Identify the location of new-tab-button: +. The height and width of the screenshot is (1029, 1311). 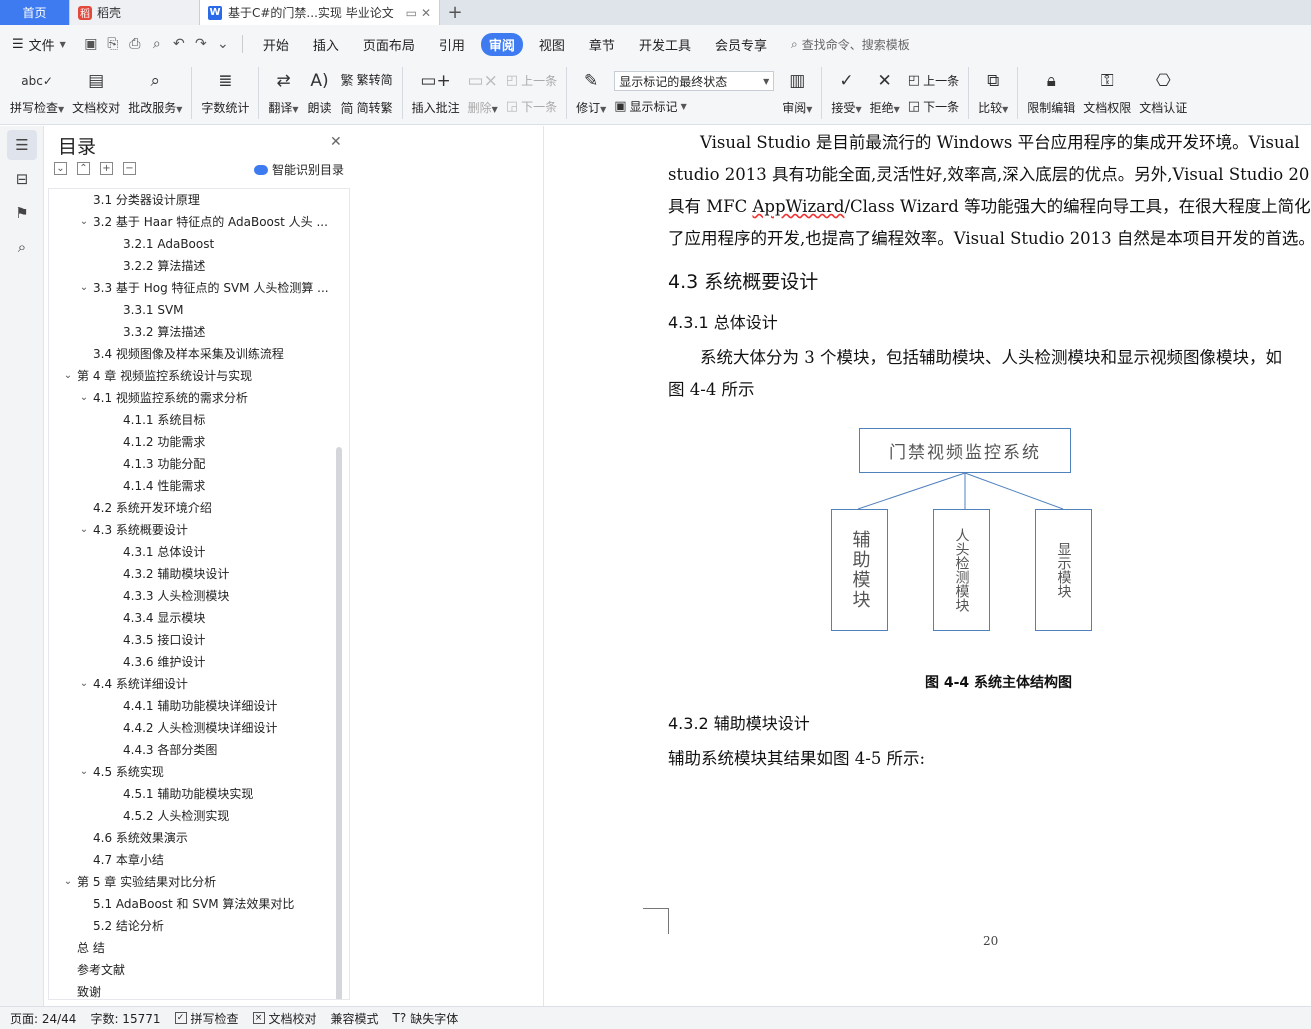
(455, 12).